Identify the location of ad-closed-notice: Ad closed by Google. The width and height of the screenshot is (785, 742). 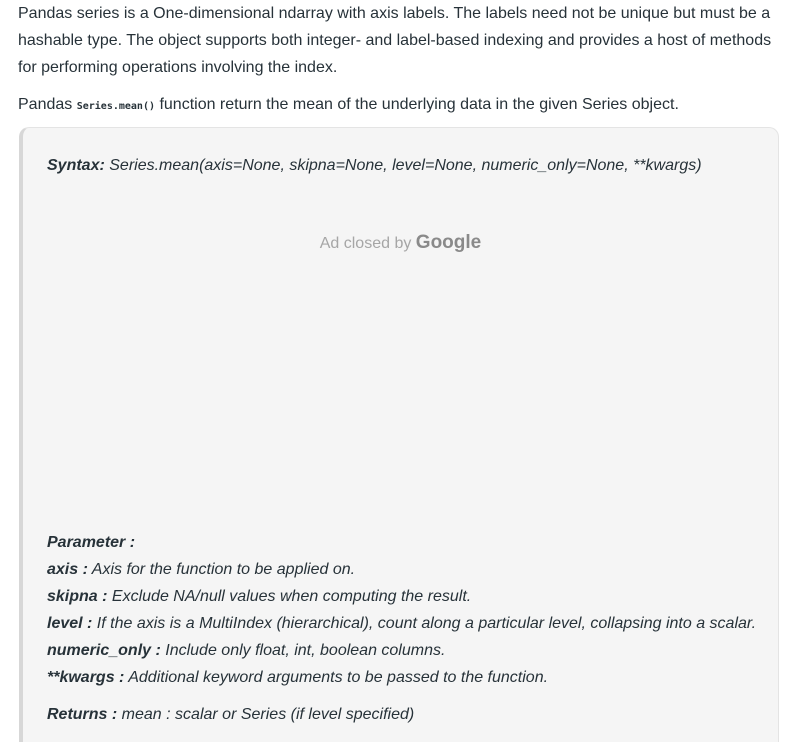
(400, 243).